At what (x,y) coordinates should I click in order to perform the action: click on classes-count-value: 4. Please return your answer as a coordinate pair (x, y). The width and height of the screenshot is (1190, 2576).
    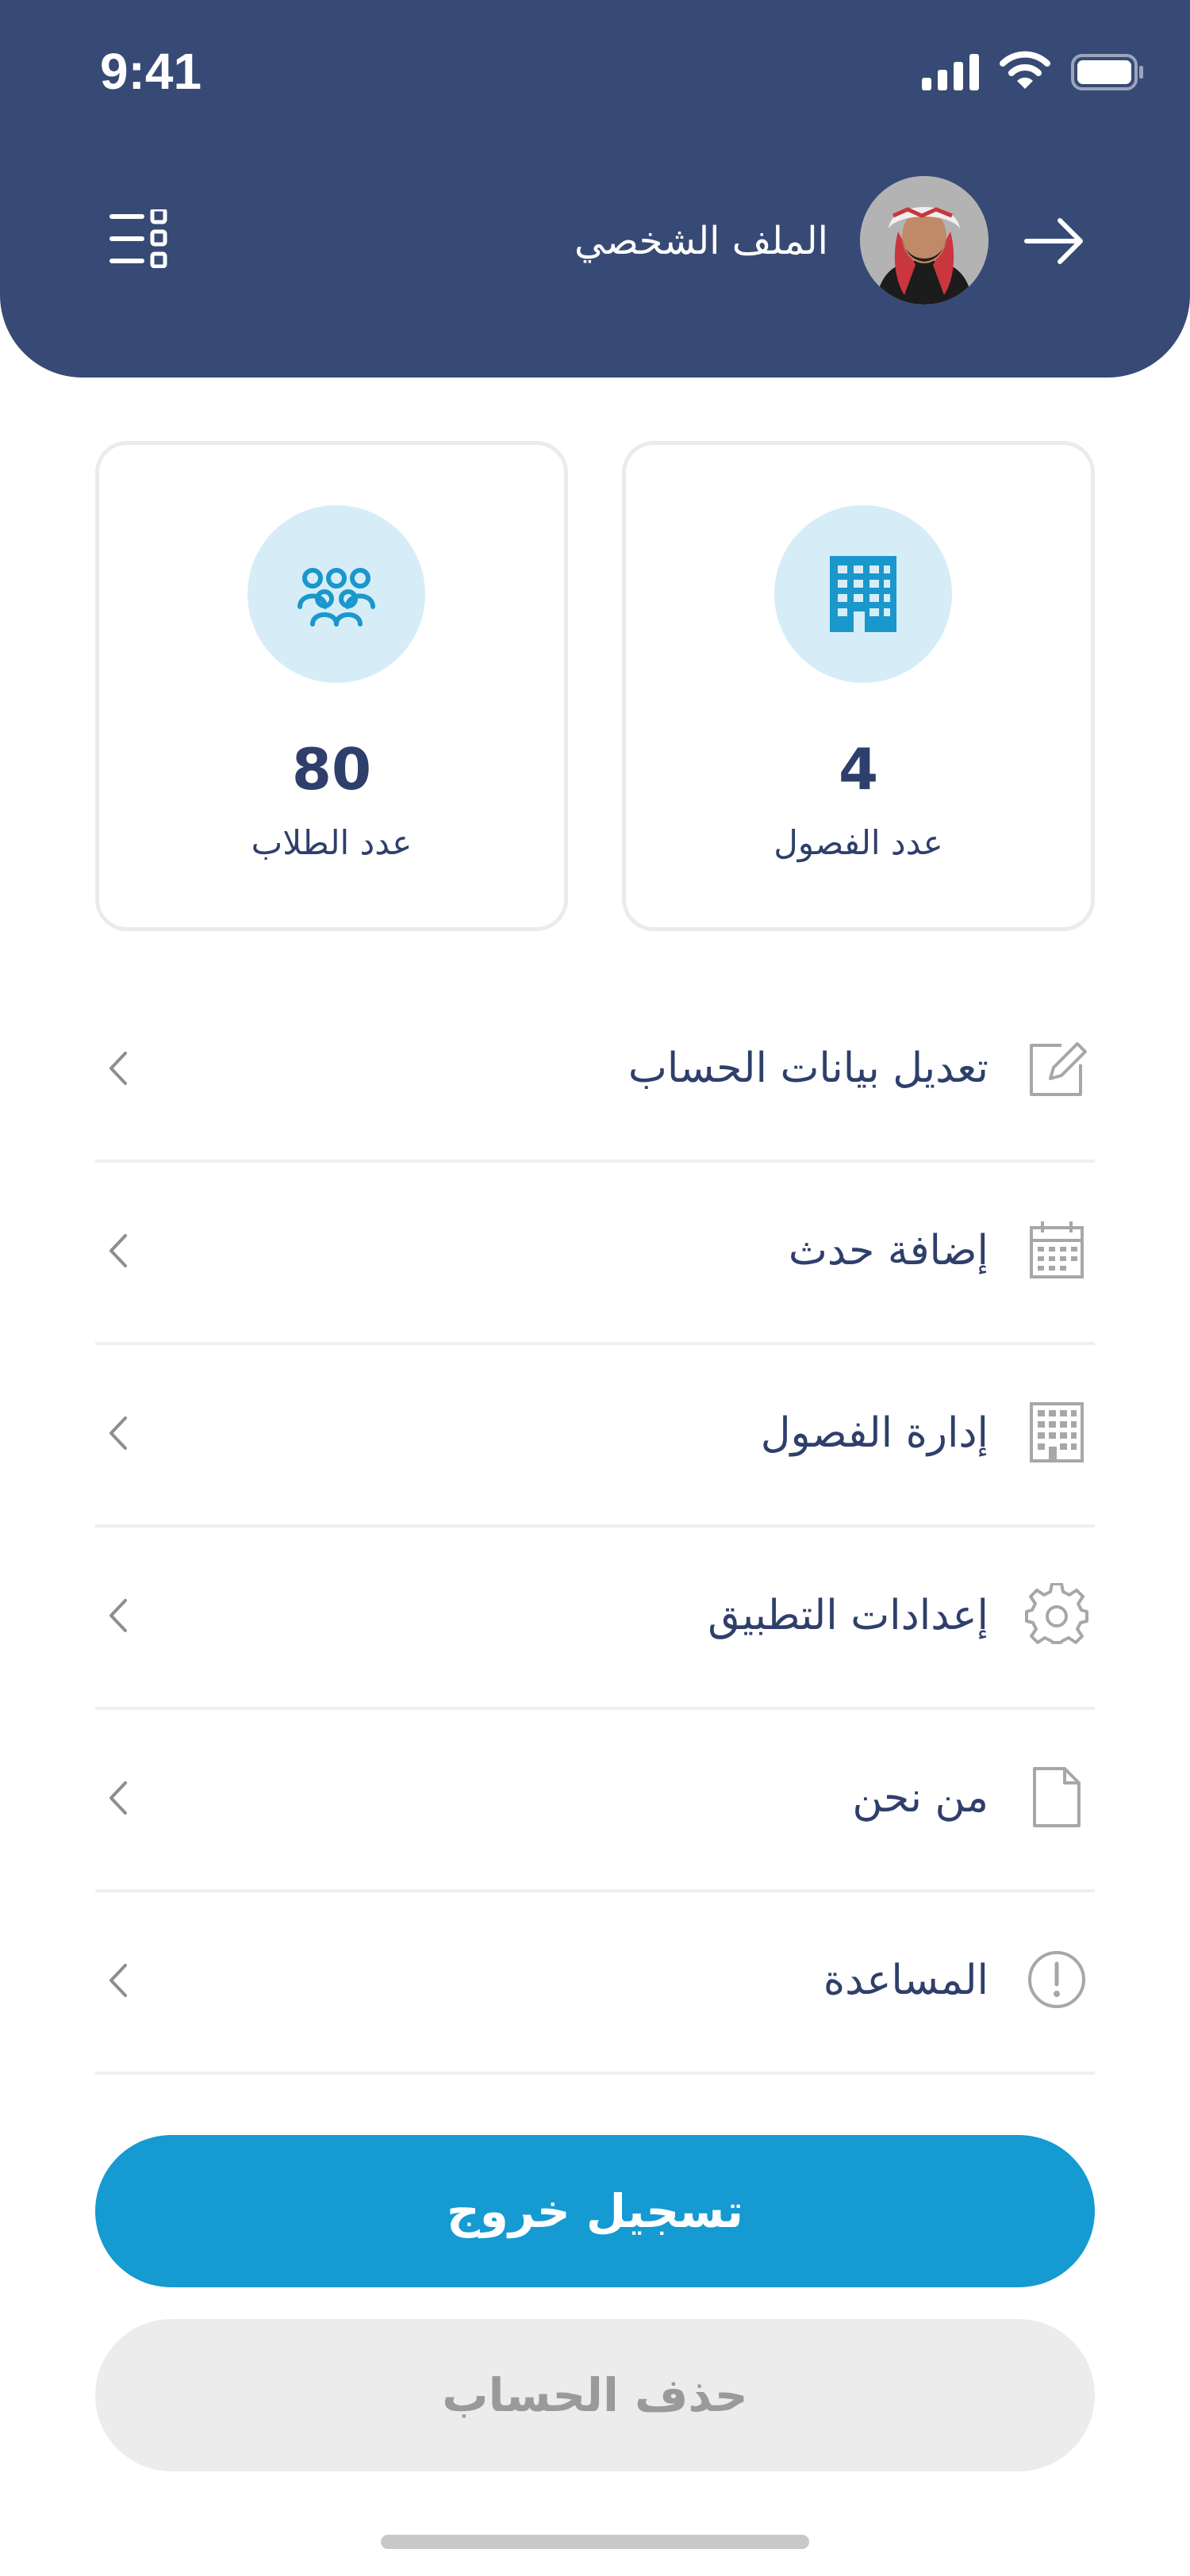
    Looking at the image, I should click on (858, 769).